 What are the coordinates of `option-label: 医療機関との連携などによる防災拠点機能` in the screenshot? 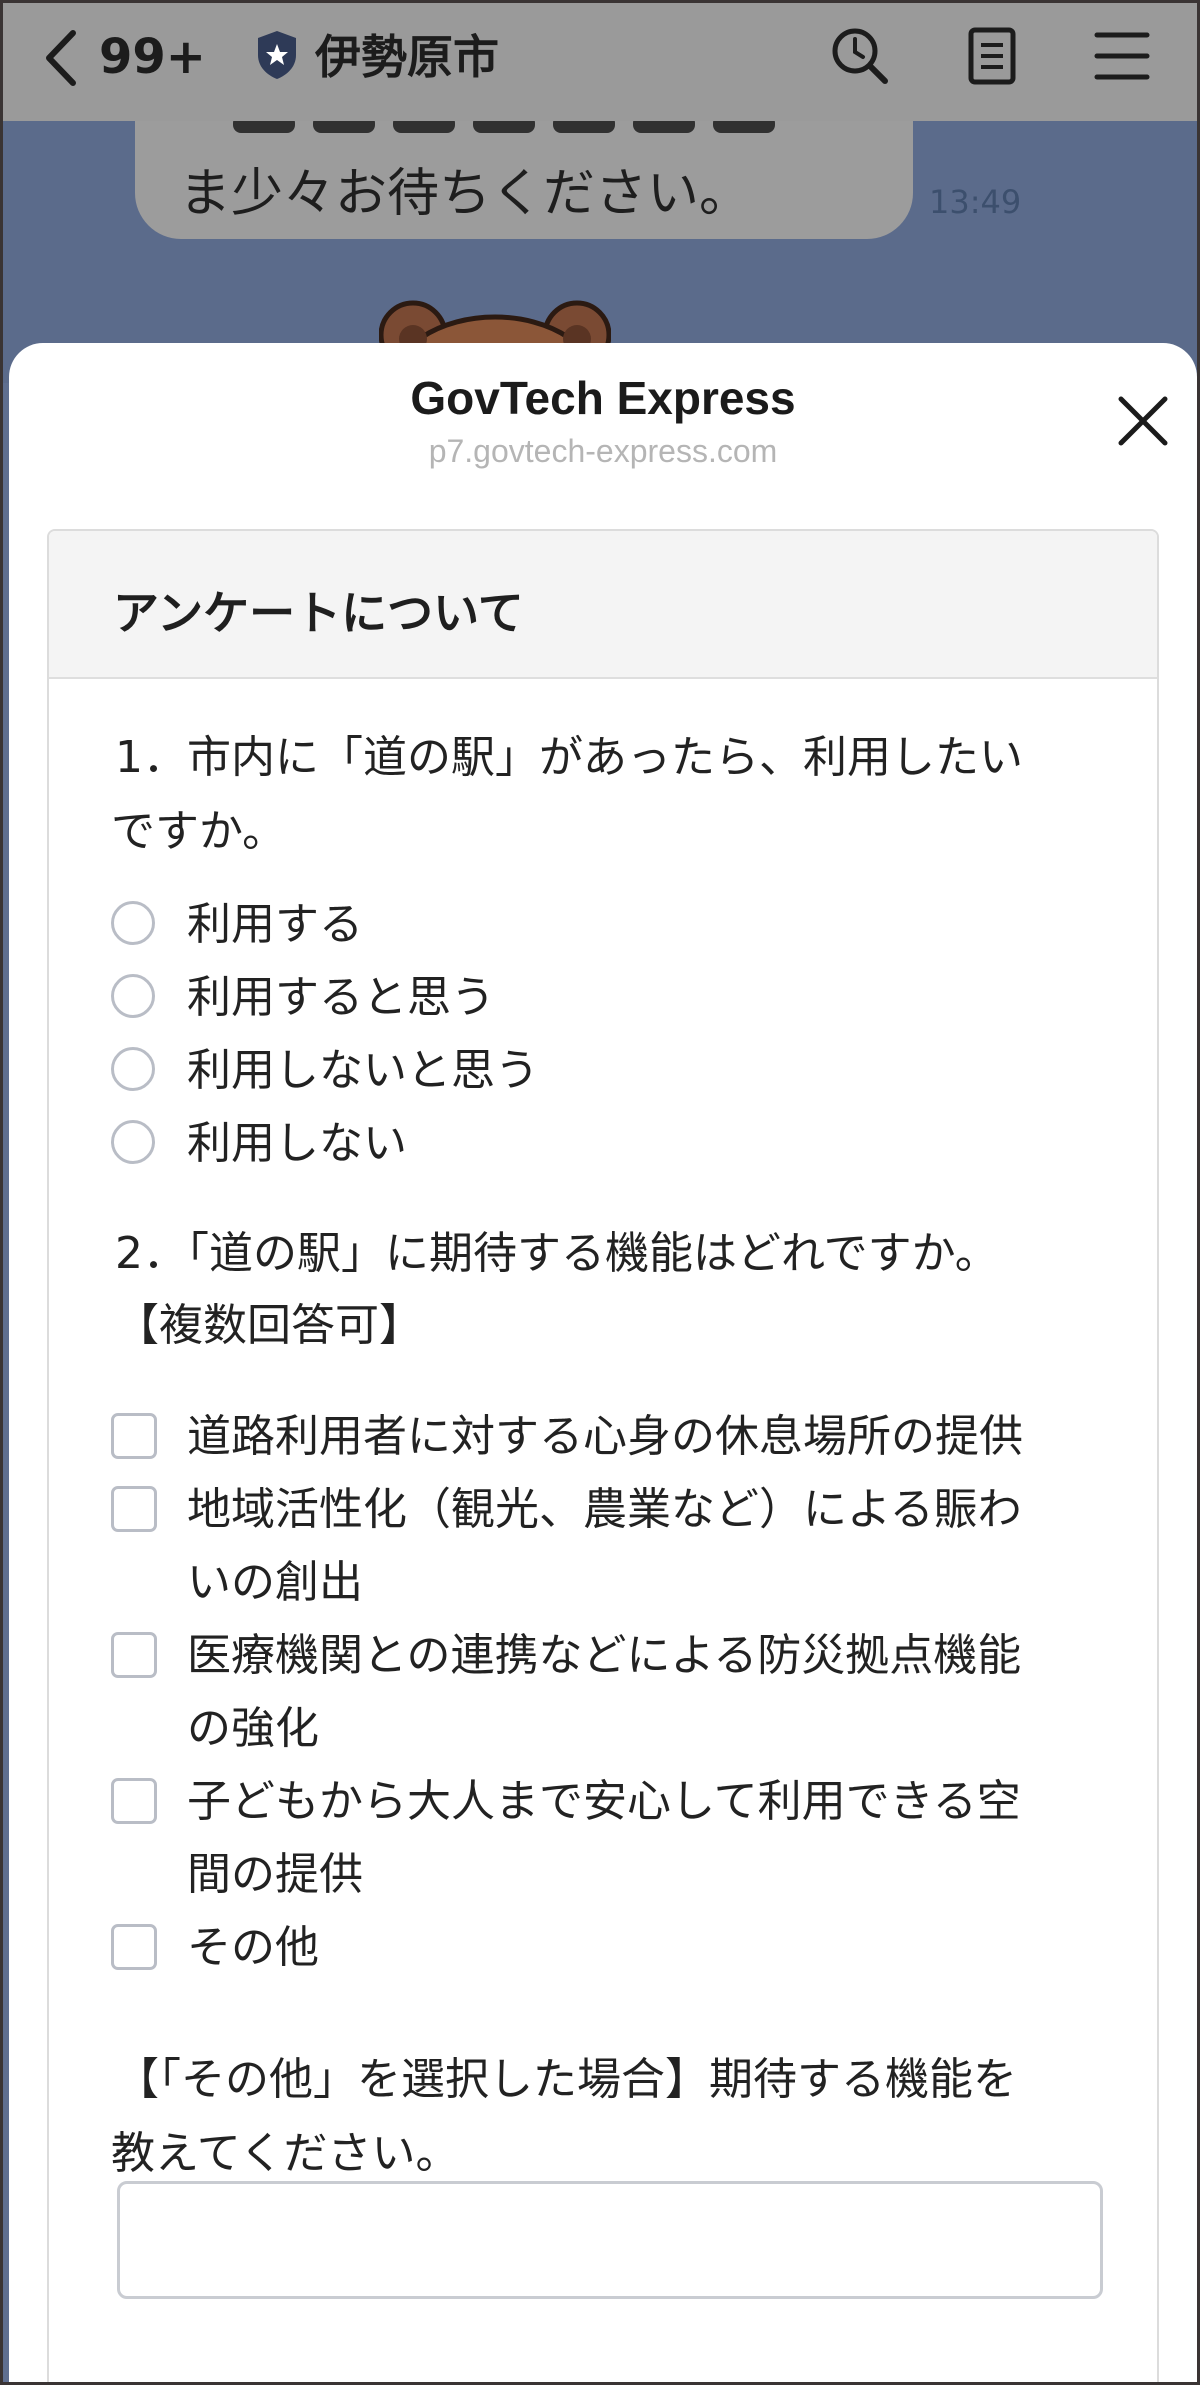 It's located at (604, 1655).